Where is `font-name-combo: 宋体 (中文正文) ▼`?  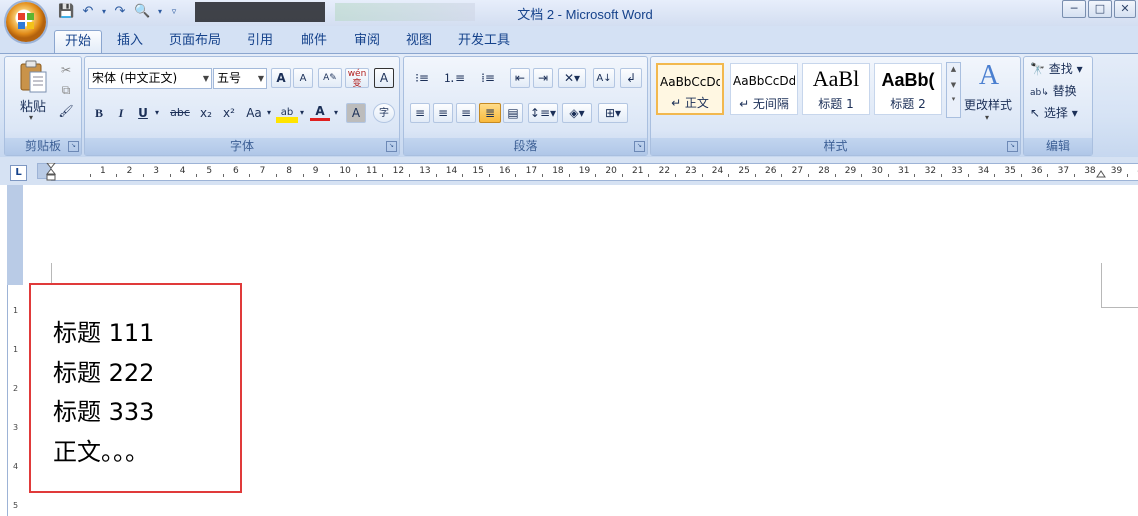
font-name-combo: 宋体 (中文正文) ▼ is located at coordinates (150, 78).